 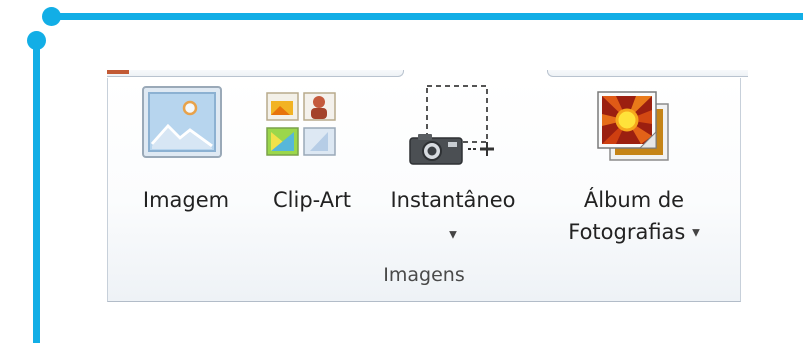 I want to click on clip-art-button: Clip-Art, so click(x=312, y=168).